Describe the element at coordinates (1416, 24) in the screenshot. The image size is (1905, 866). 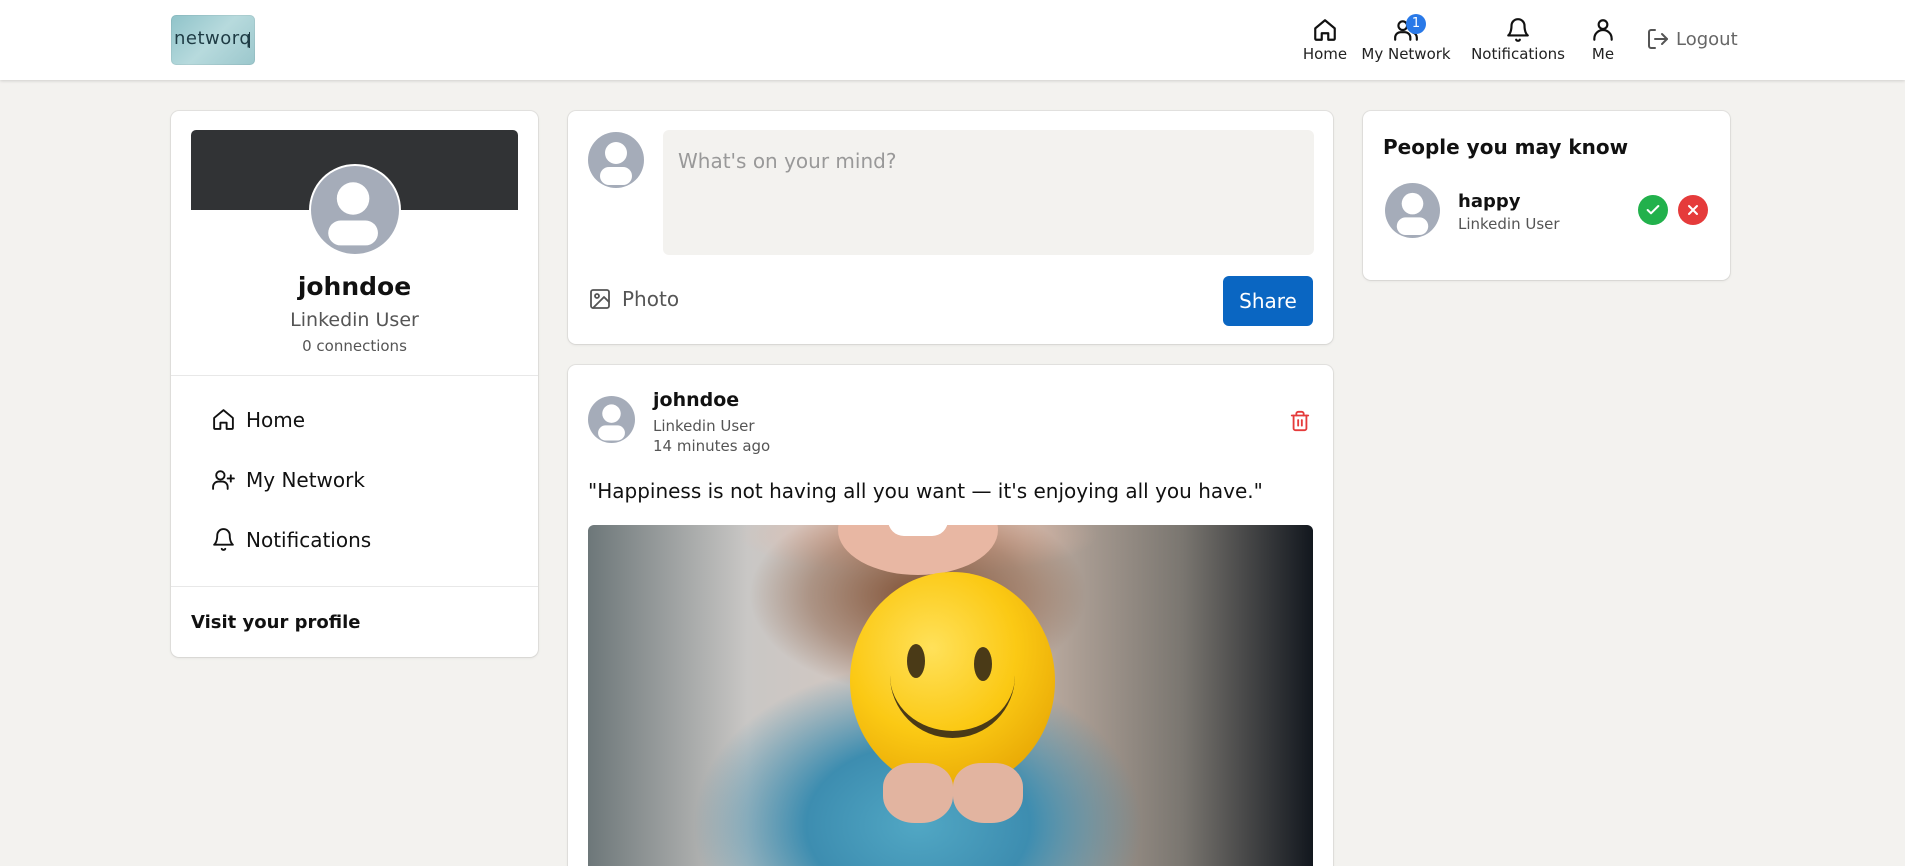
I see `network-badge: 1` at that location.